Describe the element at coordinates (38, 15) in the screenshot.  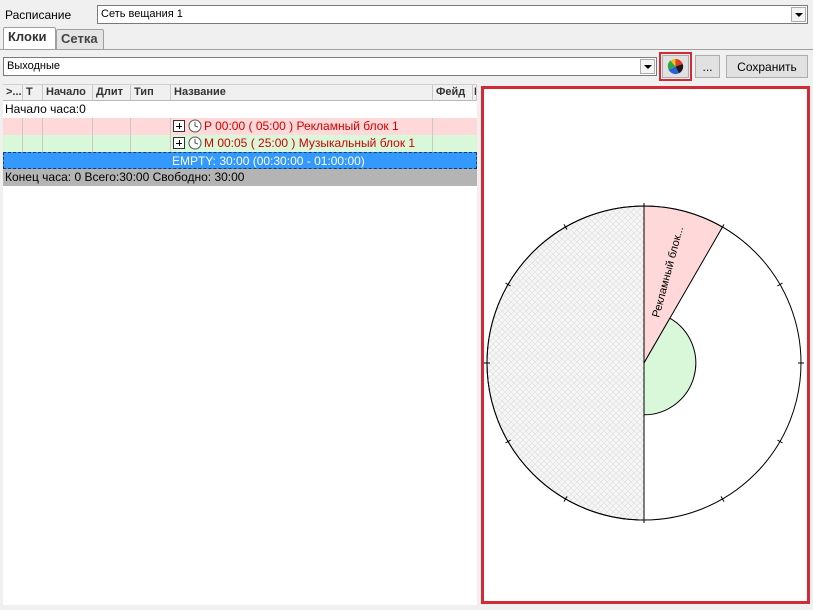
I see `schedule-label: Расписание` at that location.